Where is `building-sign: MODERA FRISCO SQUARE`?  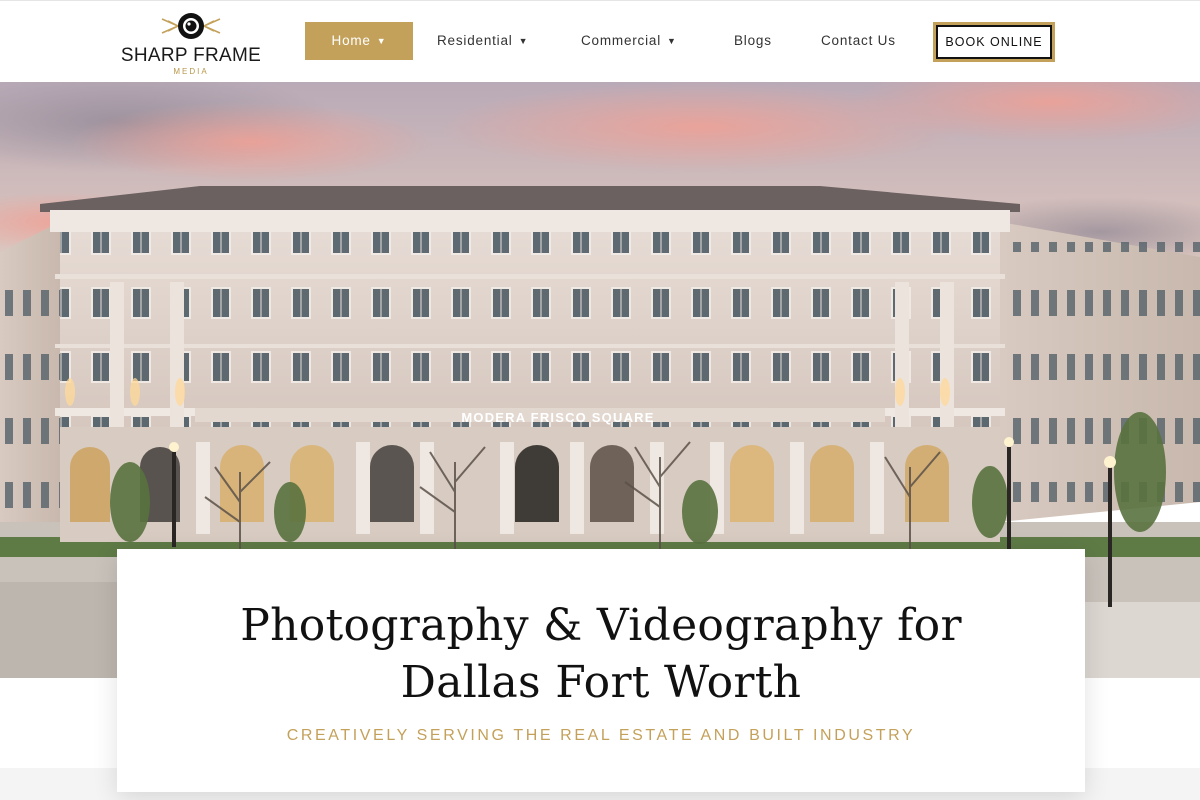
building-sign: MODERA FRISCO SQUARE is located at coordinates (557, 417).